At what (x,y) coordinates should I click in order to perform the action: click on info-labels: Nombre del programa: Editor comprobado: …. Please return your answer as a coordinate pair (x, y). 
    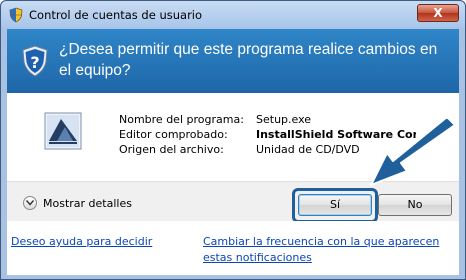
    Looking at the image, I should click on (181, 134).